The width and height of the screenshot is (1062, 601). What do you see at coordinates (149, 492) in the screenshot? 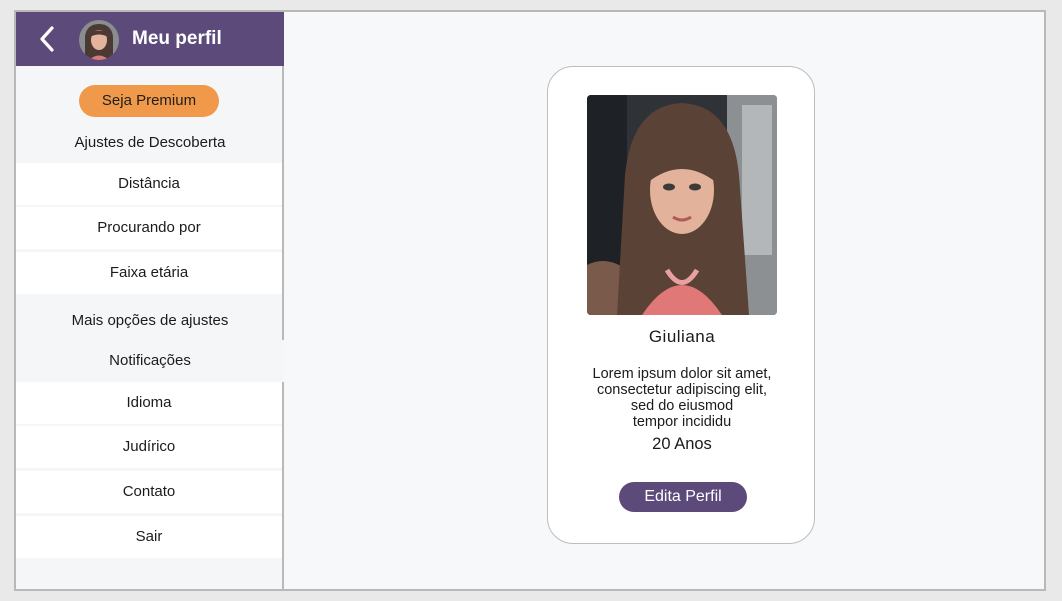
I see `sidebar-item-contact: Contato` at bounding box center [149, 492].